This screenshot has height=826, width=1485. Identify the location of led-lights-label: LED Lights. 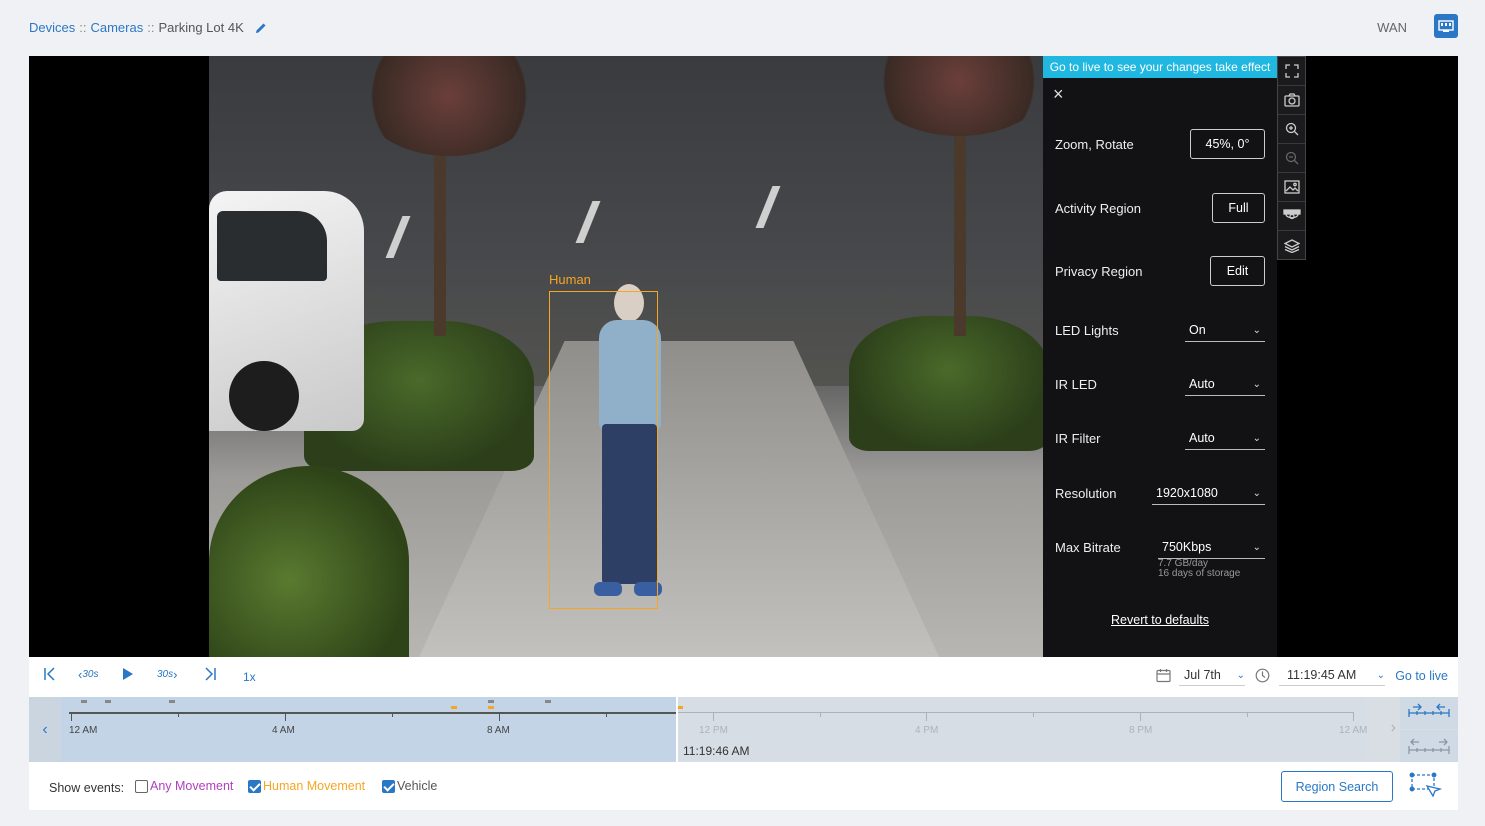
(1087, 330).